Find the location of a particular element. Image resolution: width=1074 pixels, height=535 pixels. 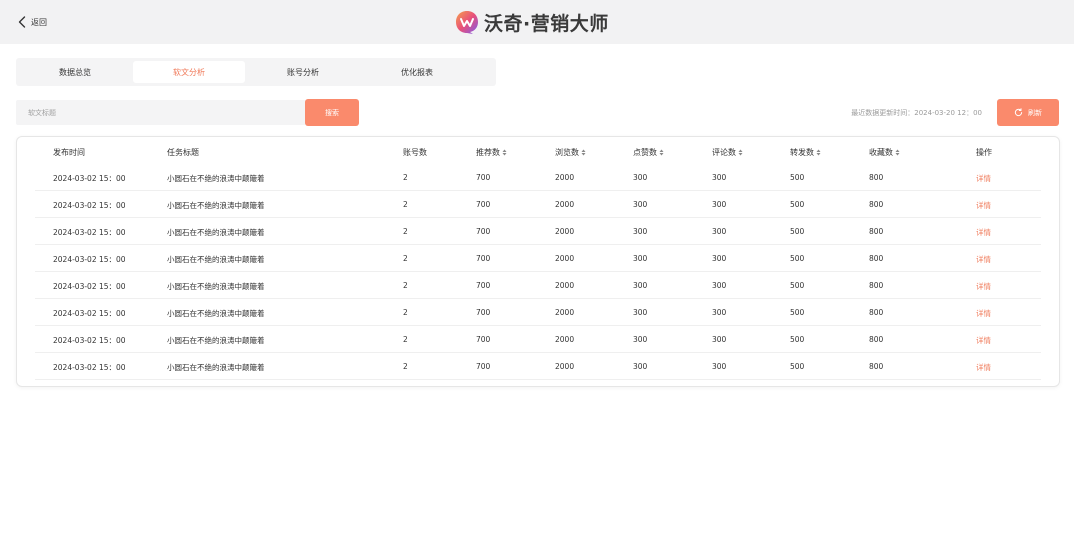

header-publish-time: 发布时间 is located at coordinates (69, 152).